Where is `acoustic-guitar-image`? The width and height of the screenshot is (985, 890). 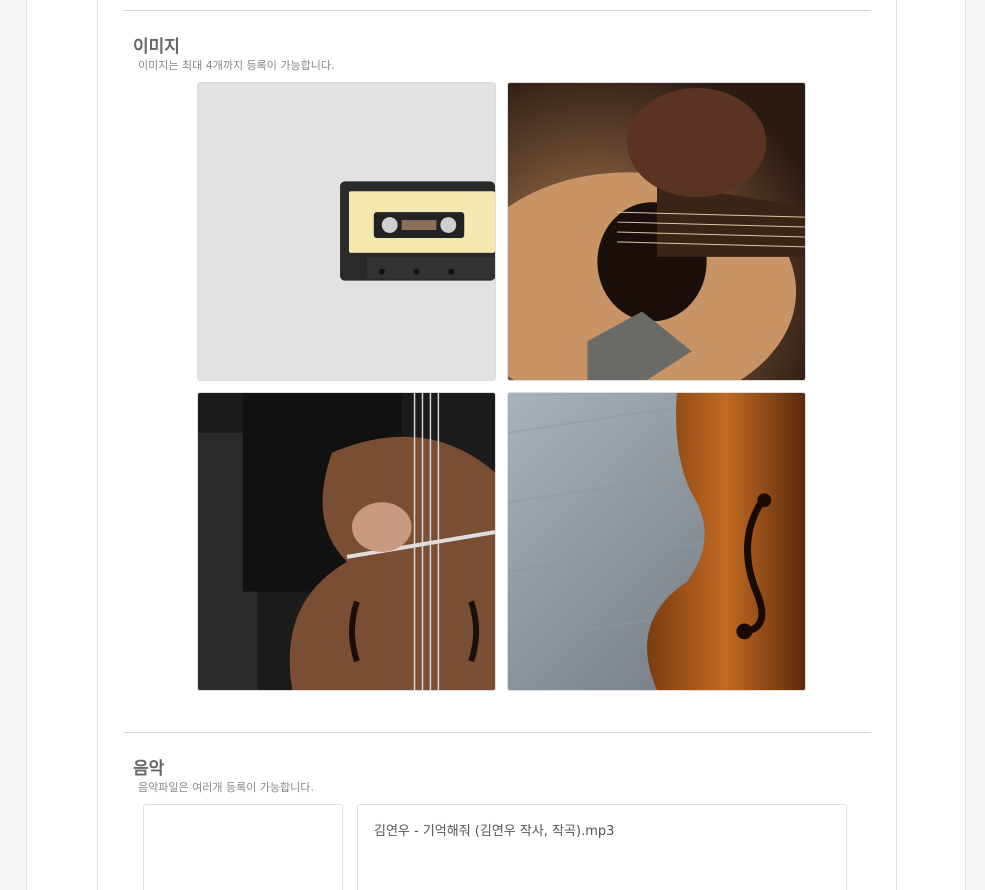
acoustic-guitar-image is located at coordinates (656, 231).